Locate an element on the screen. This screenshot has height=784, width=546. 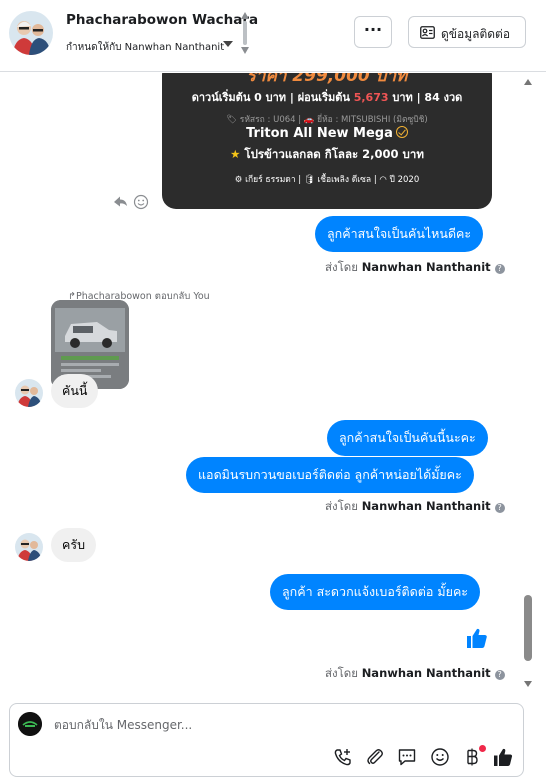
contact-info-label: ดูข้อมูลติดต่อ is located at coordinates (476, 34).